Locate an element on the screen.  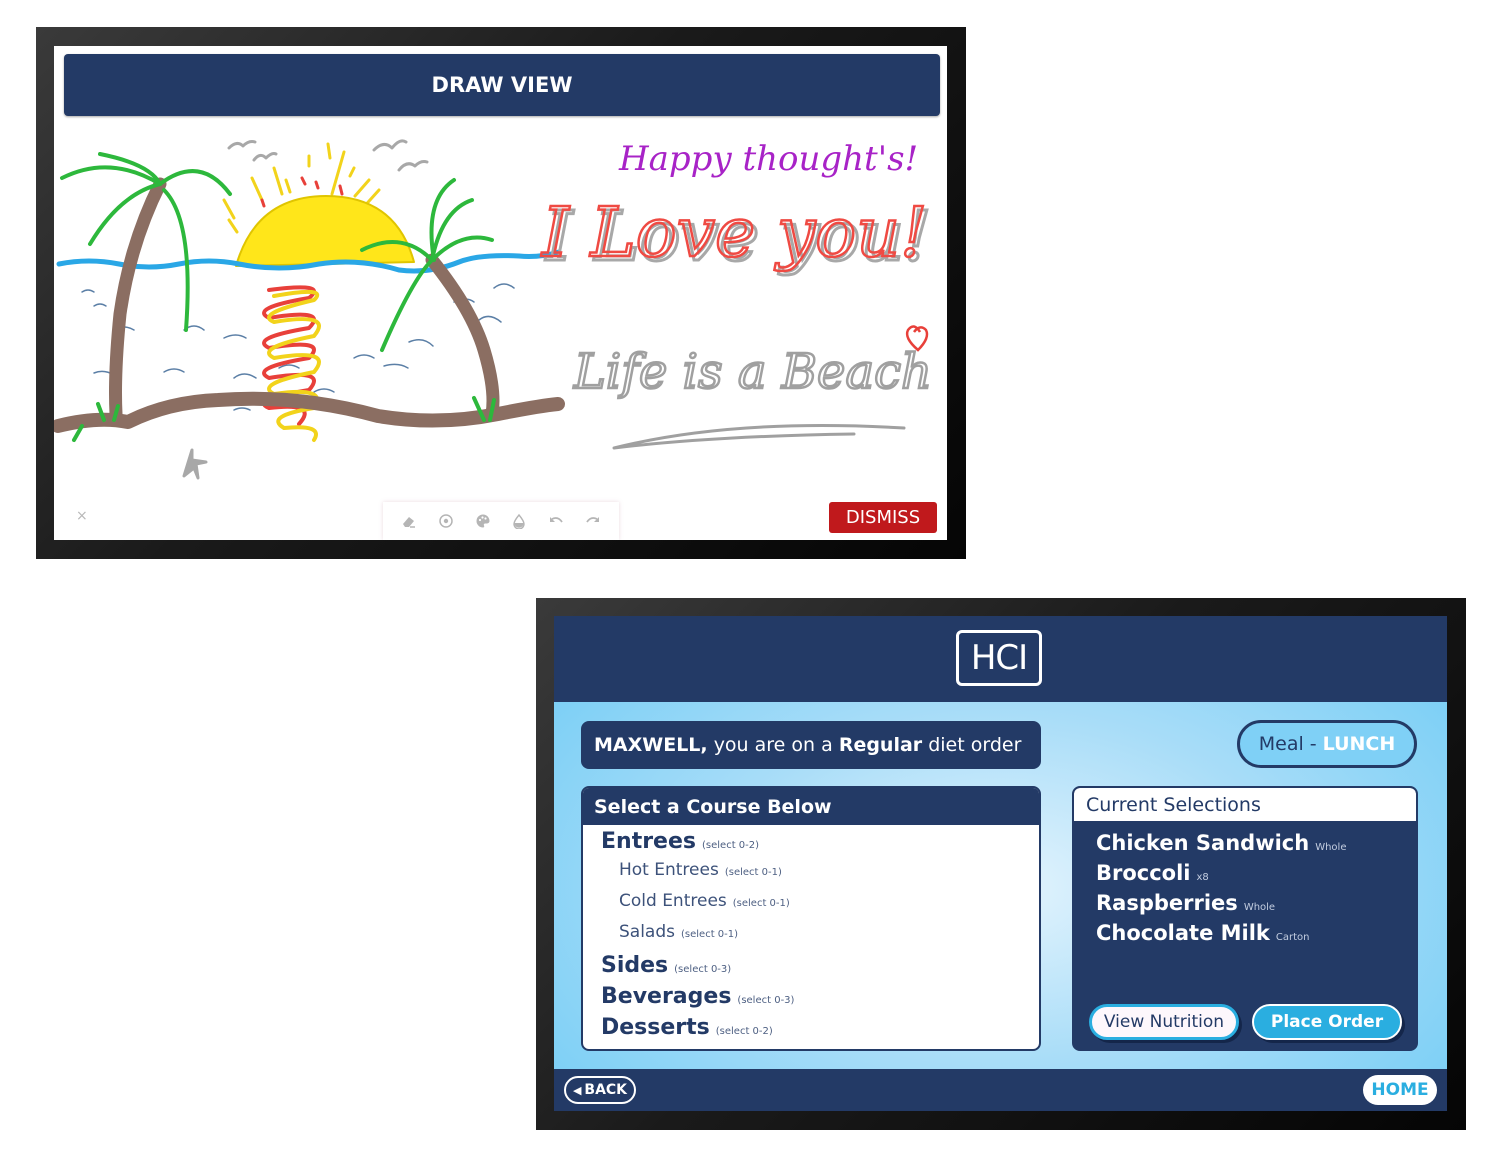
opacity-icon is located at coordinates (519, 521).